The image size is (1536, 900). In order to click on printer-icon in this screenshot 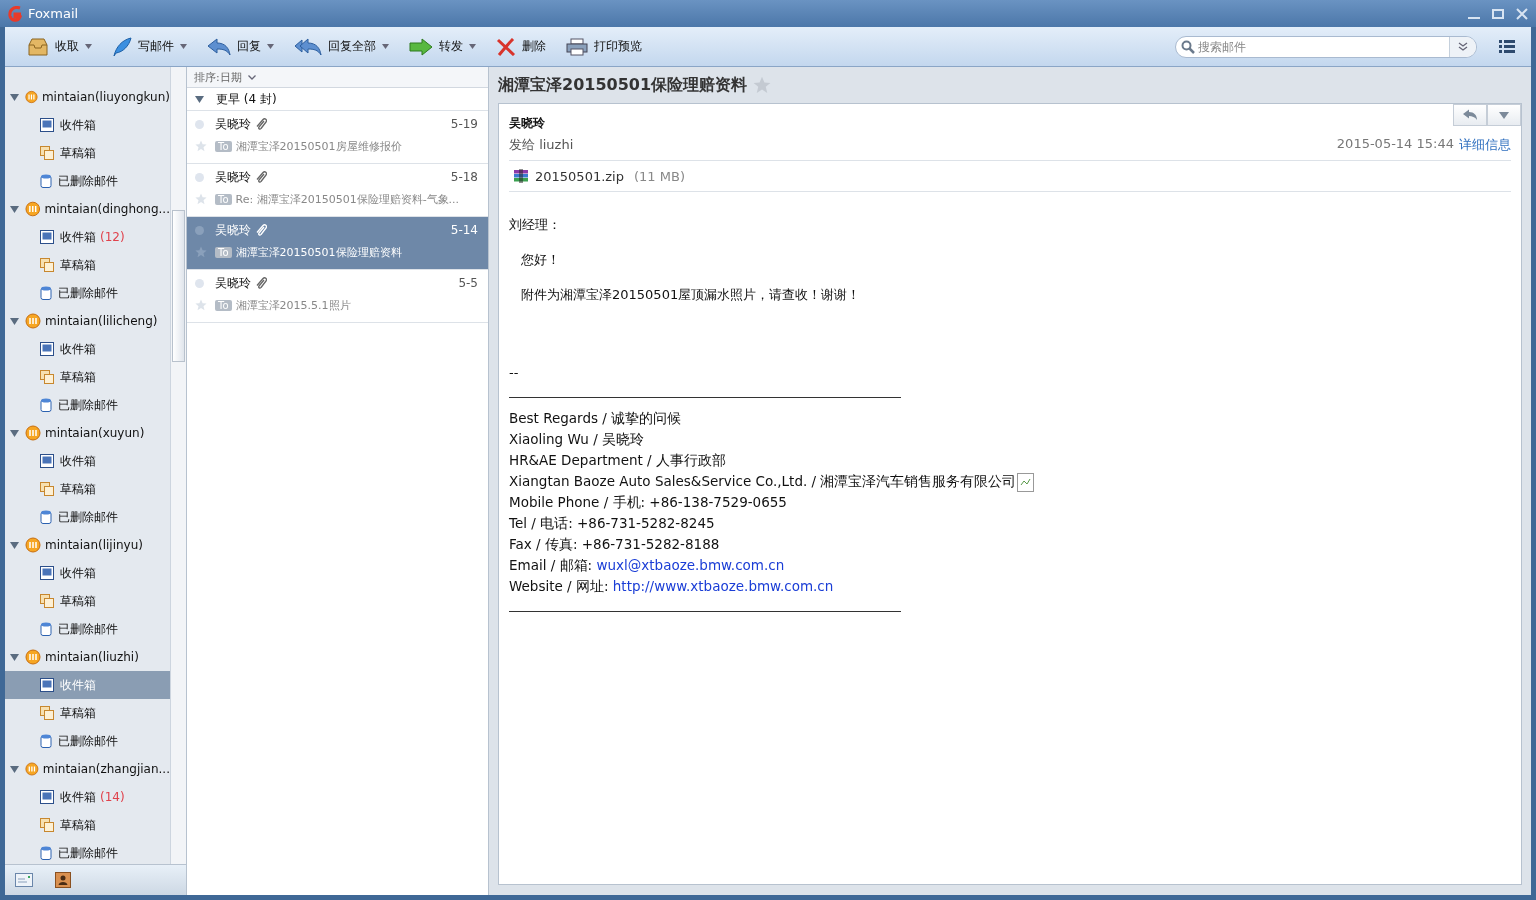, I will do `click(577, 46)`.